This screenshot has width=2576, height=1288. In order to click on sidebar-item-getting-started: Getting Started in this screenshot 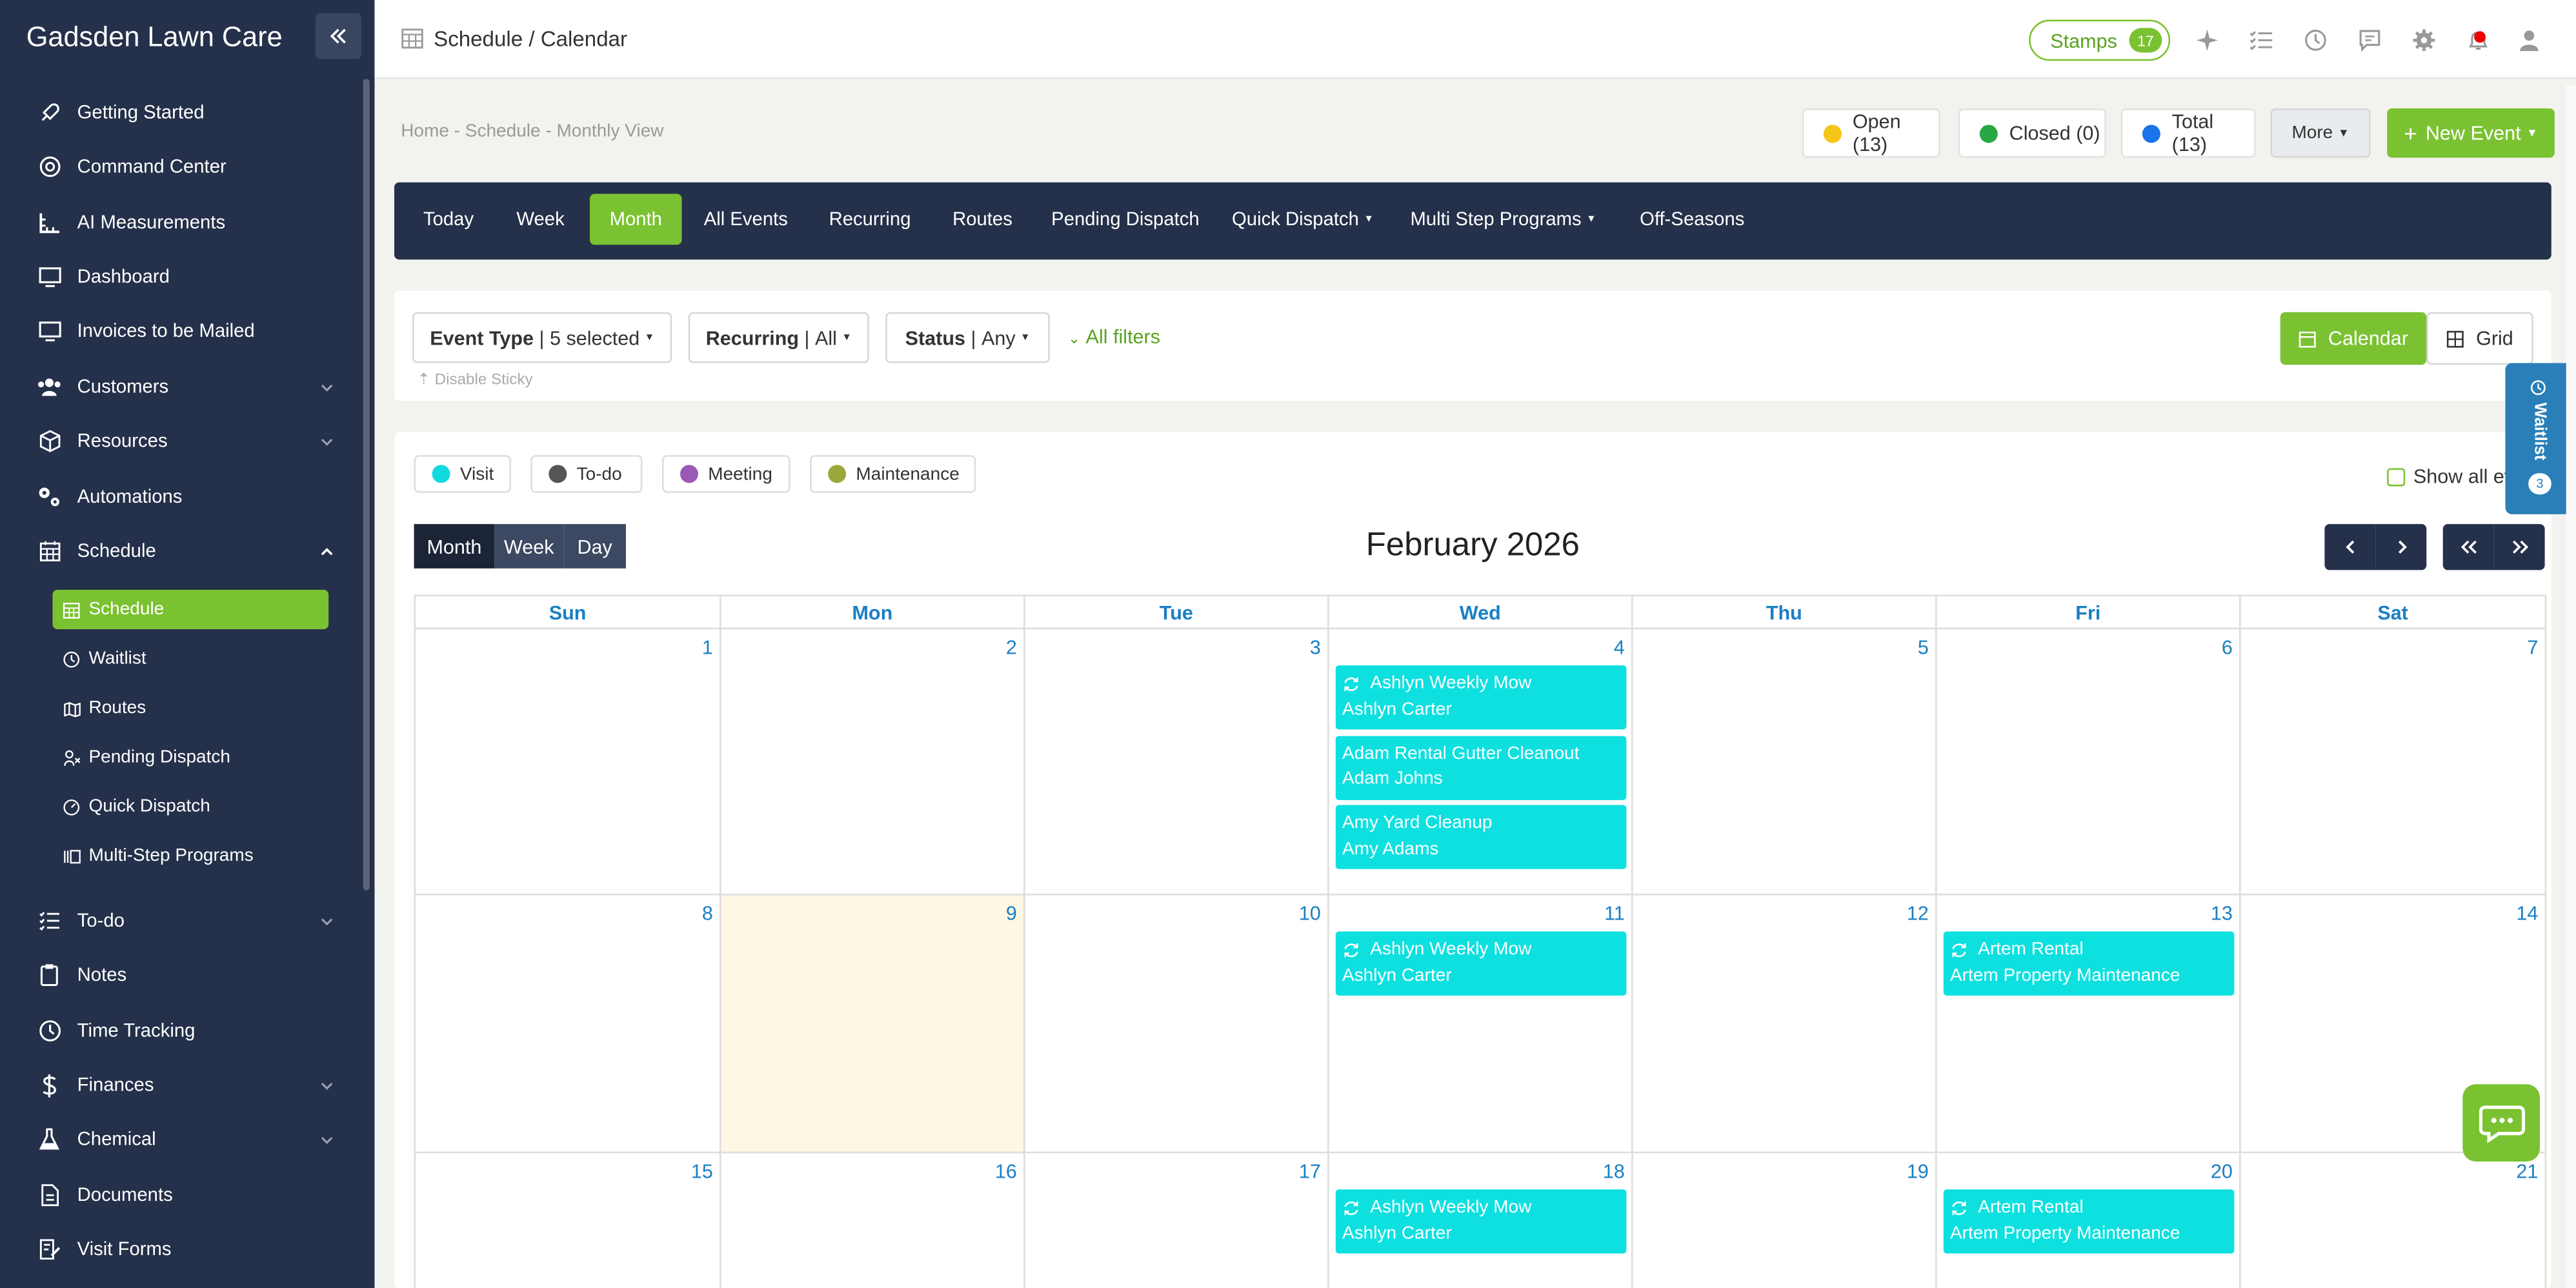, I will do `click(181, 112)`.